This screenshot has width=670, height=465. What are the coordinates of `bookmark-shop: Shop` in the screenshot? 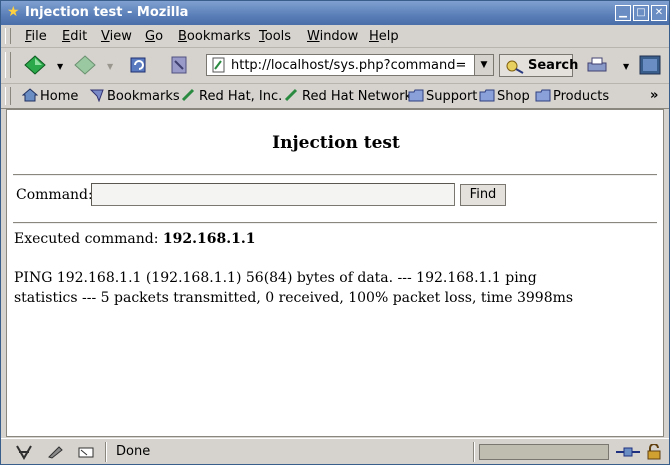 It's located at (504, 96).